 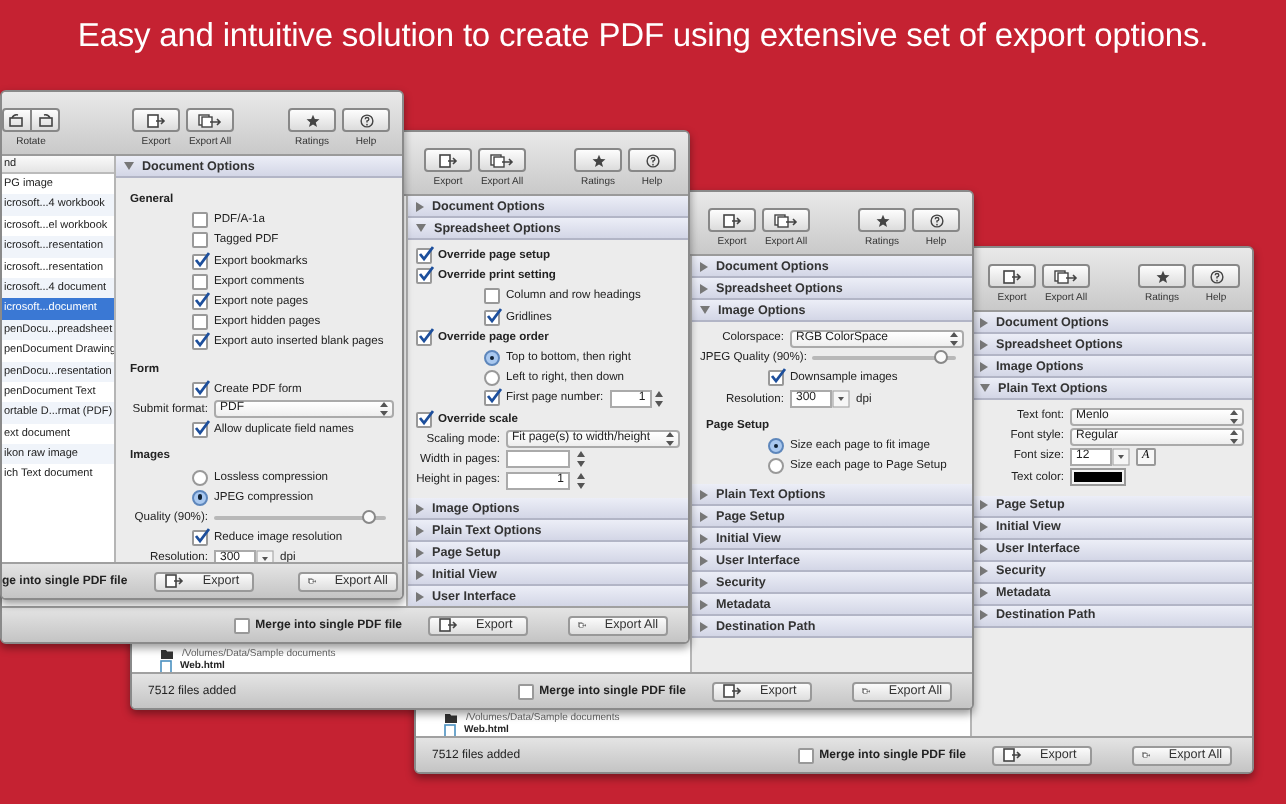 What do you see at coordinates (538, 459) in the screenshot?
I see `number-field` at bounding box center [538, 459].